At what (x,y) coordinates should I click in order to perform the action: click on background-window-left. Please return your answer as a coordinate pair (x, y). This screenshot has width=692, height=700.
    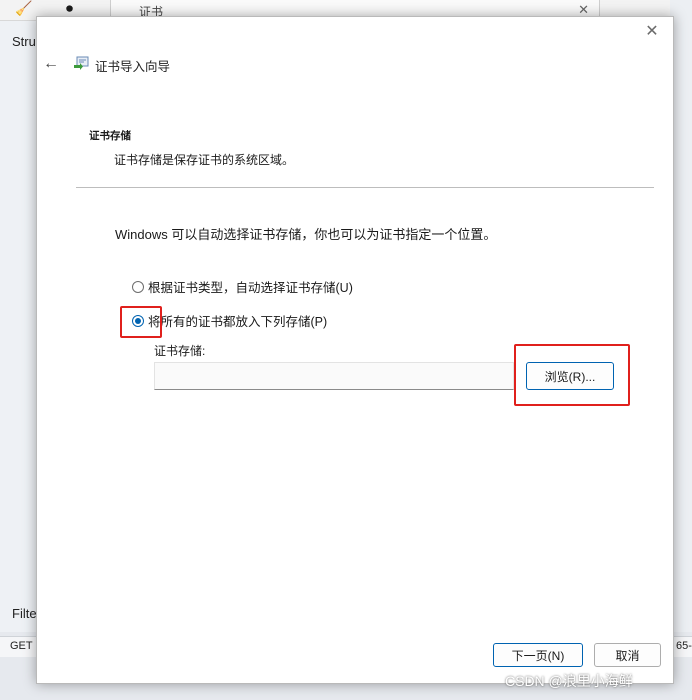
    Looking at the image, I should click on (18, 350).